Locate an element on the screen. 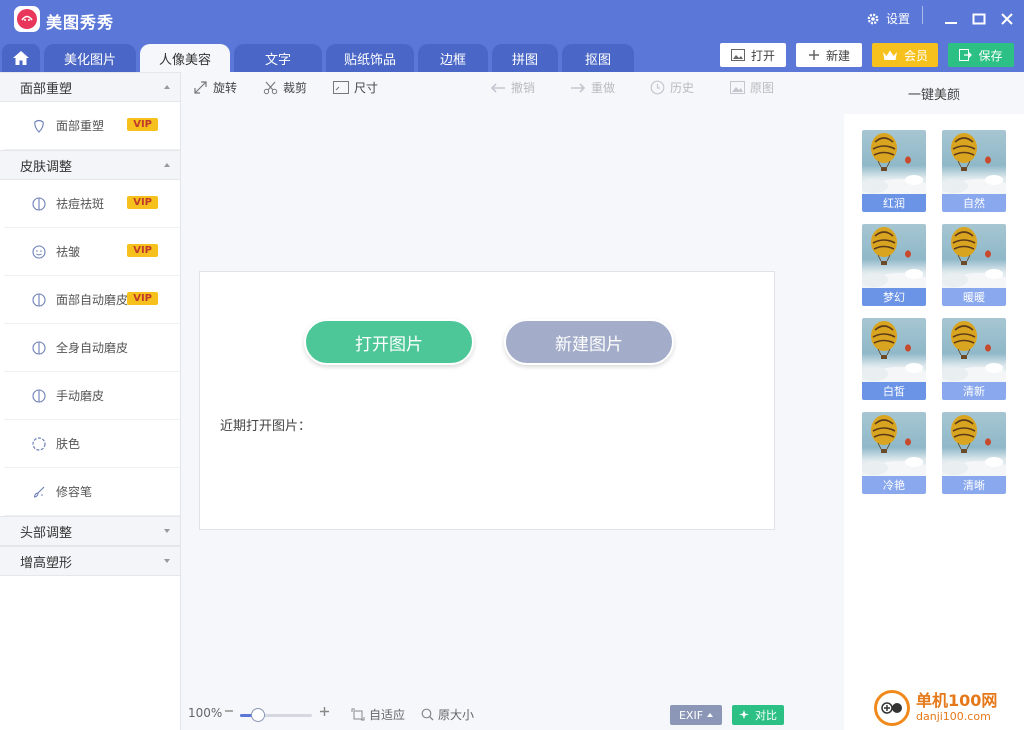 The height and width of the screenshot is (730, 1024). open-image-button: 打开图片 is located at coordinates (389, 342).